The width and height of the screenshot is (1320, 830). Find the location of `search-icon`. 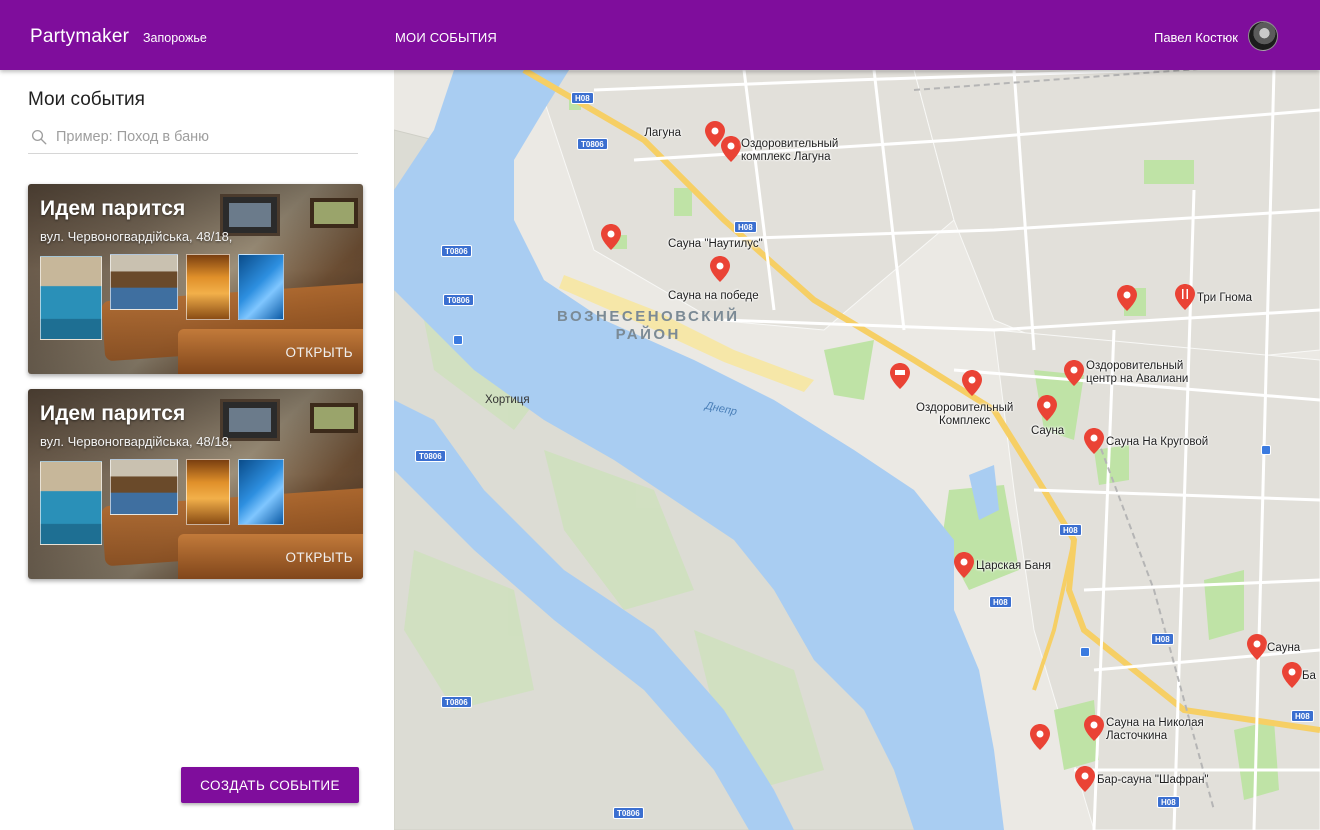

search-icon is located at coordinates (39, 137).